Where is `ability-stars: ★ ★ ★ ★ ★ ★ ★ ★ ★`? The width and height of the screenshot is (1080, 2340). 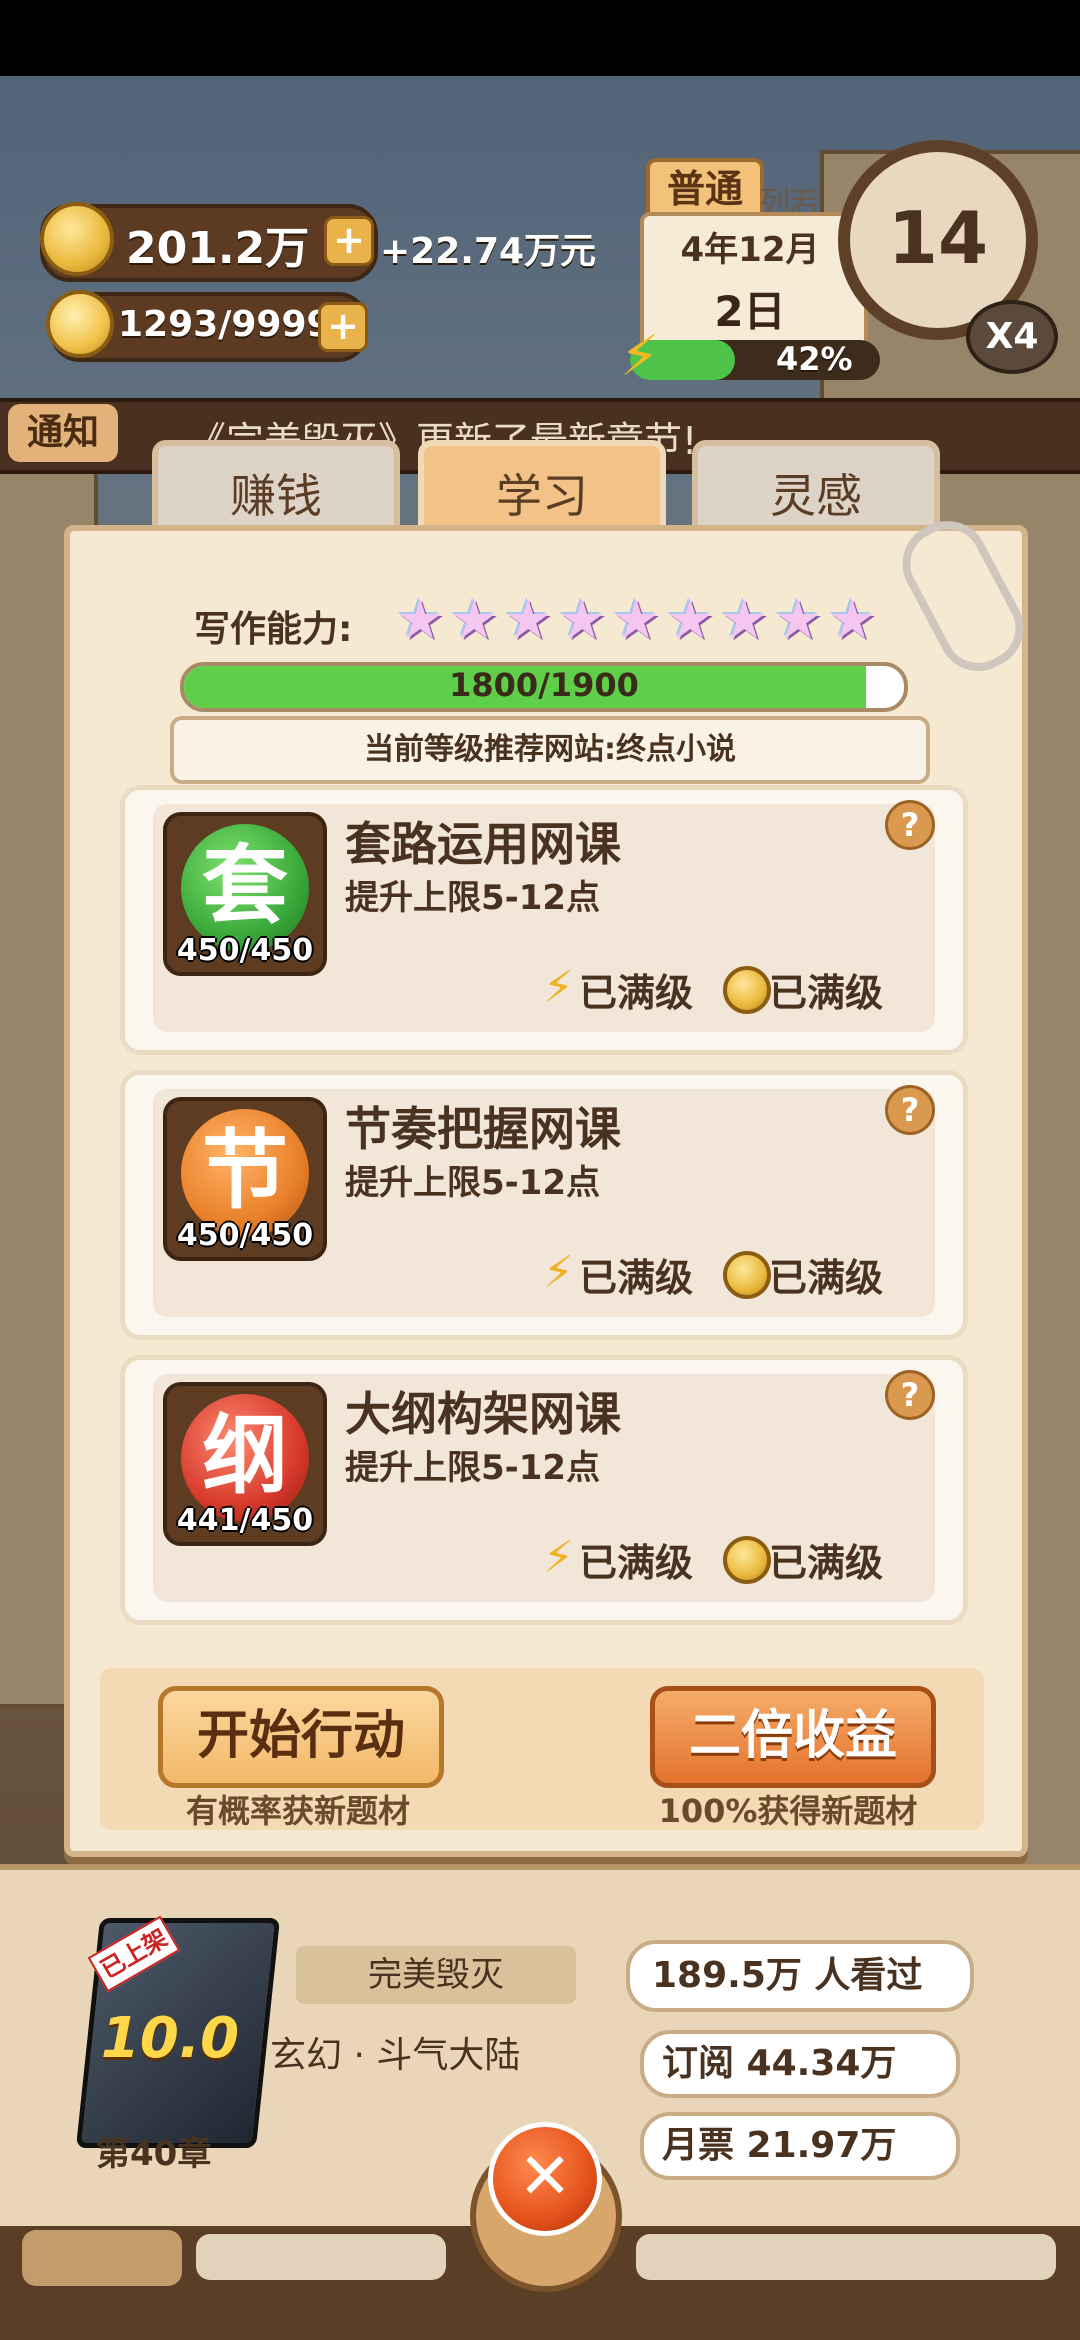 ability-stars: ★ ★ ★ ★ ★ ★ ★ ★ ★ is located at coordinates (639, 620).